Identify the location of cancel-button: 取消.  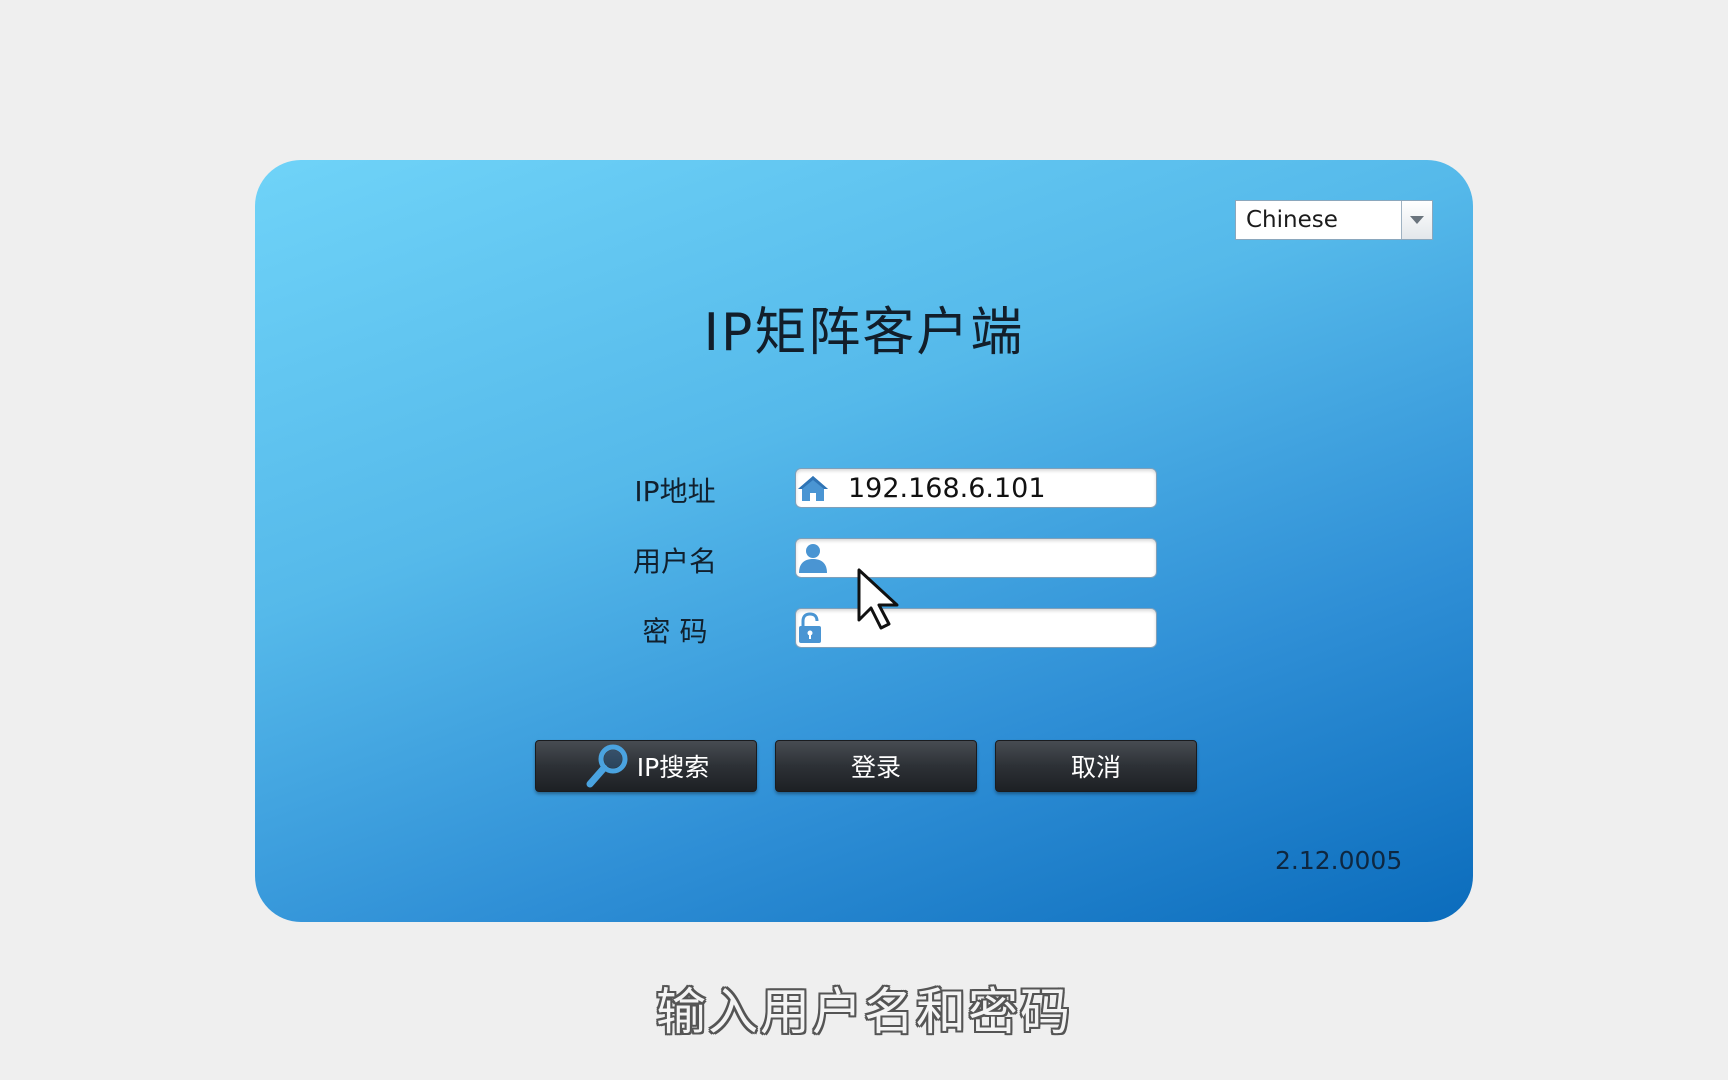
(1096, 766).